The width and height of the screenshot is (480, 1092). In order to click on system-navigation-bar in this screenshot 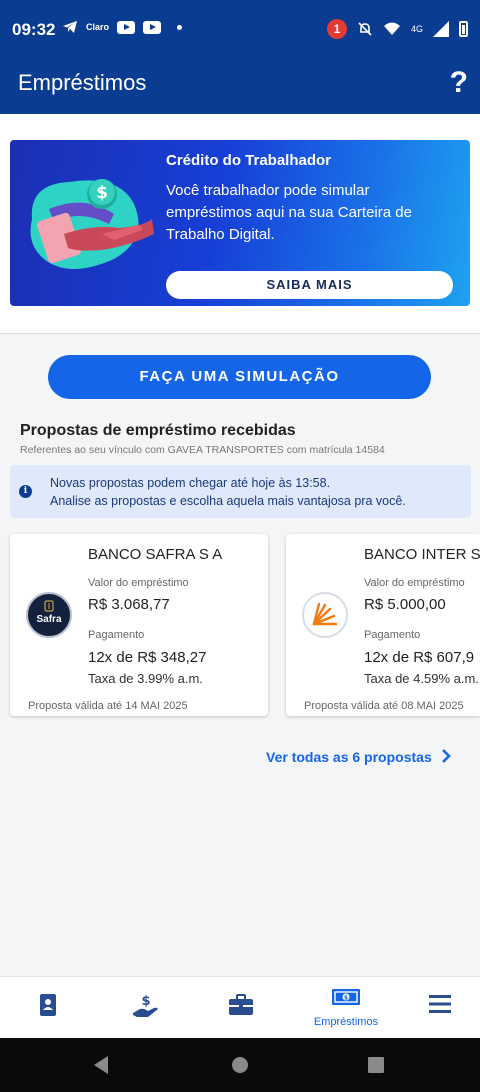, I will do `click(240, 1065)`.